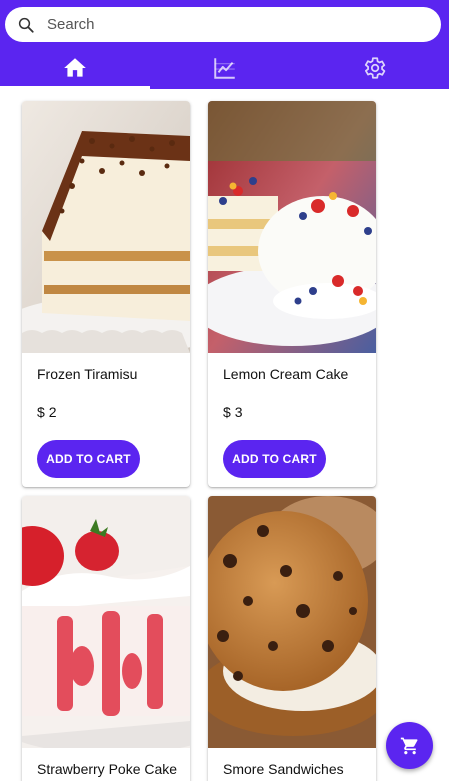  Describe the element at coordinates (107, 769) in the screenshot. I see `product-name: Strawberry Poke Cake` at that location.